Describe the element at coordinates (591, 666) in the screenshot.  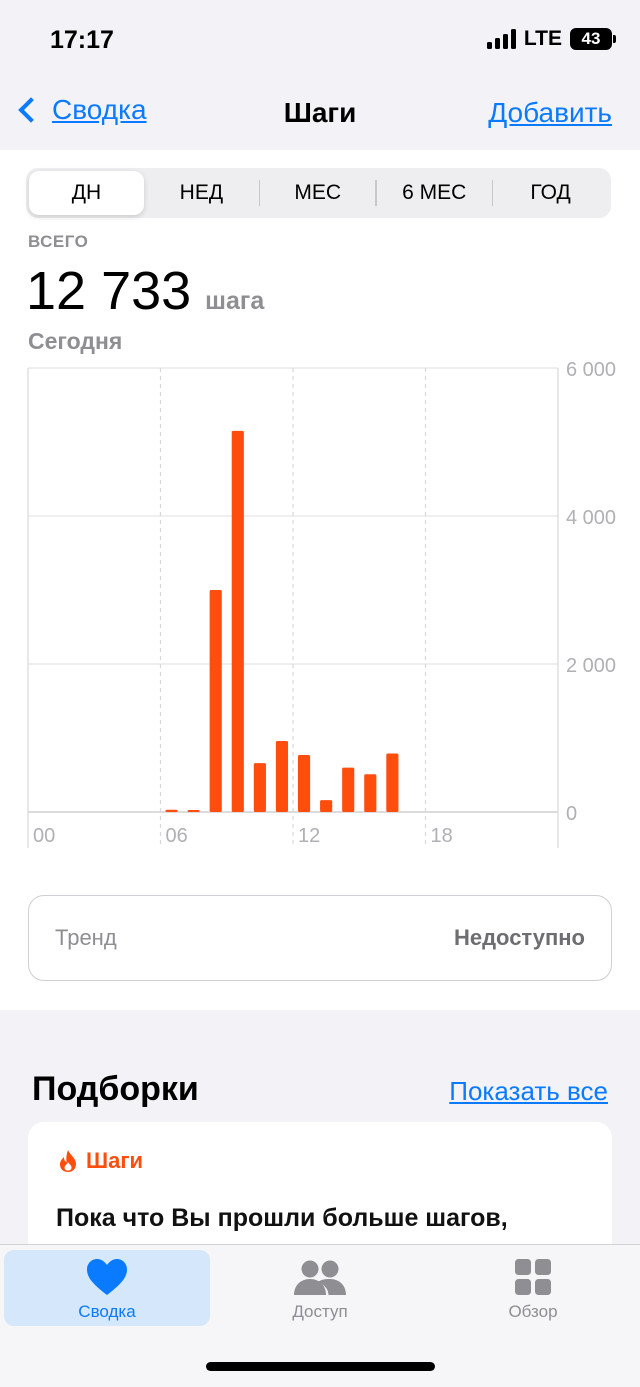
I see `y-tick-label: 2 000` at that location.